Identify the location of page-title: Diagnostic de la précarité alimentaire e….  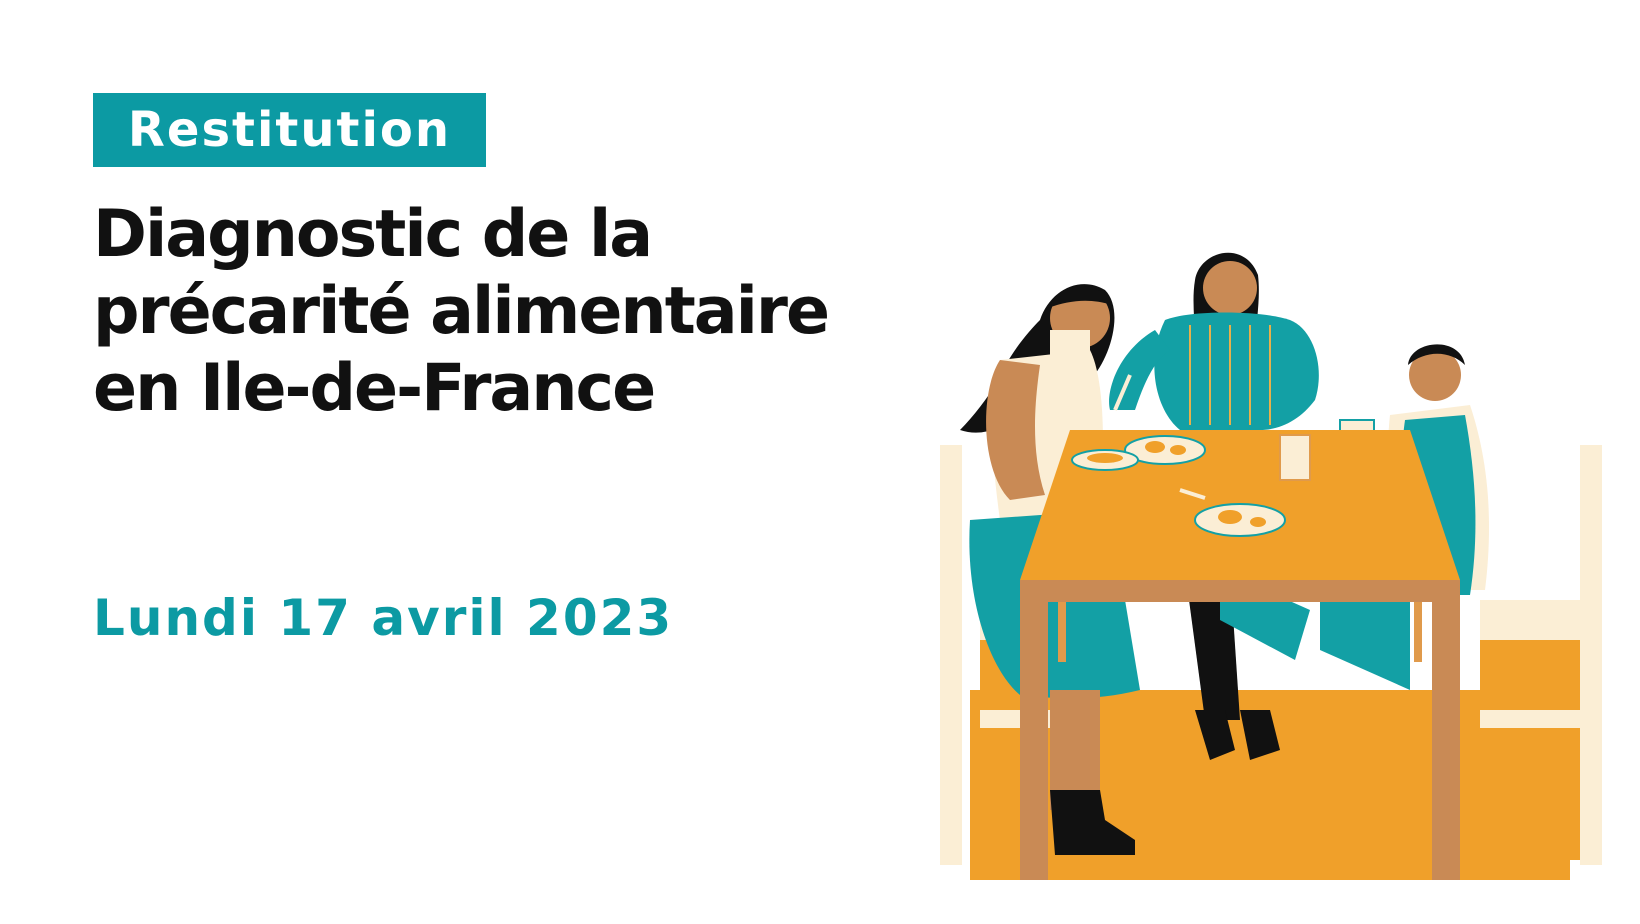
(533, 311).